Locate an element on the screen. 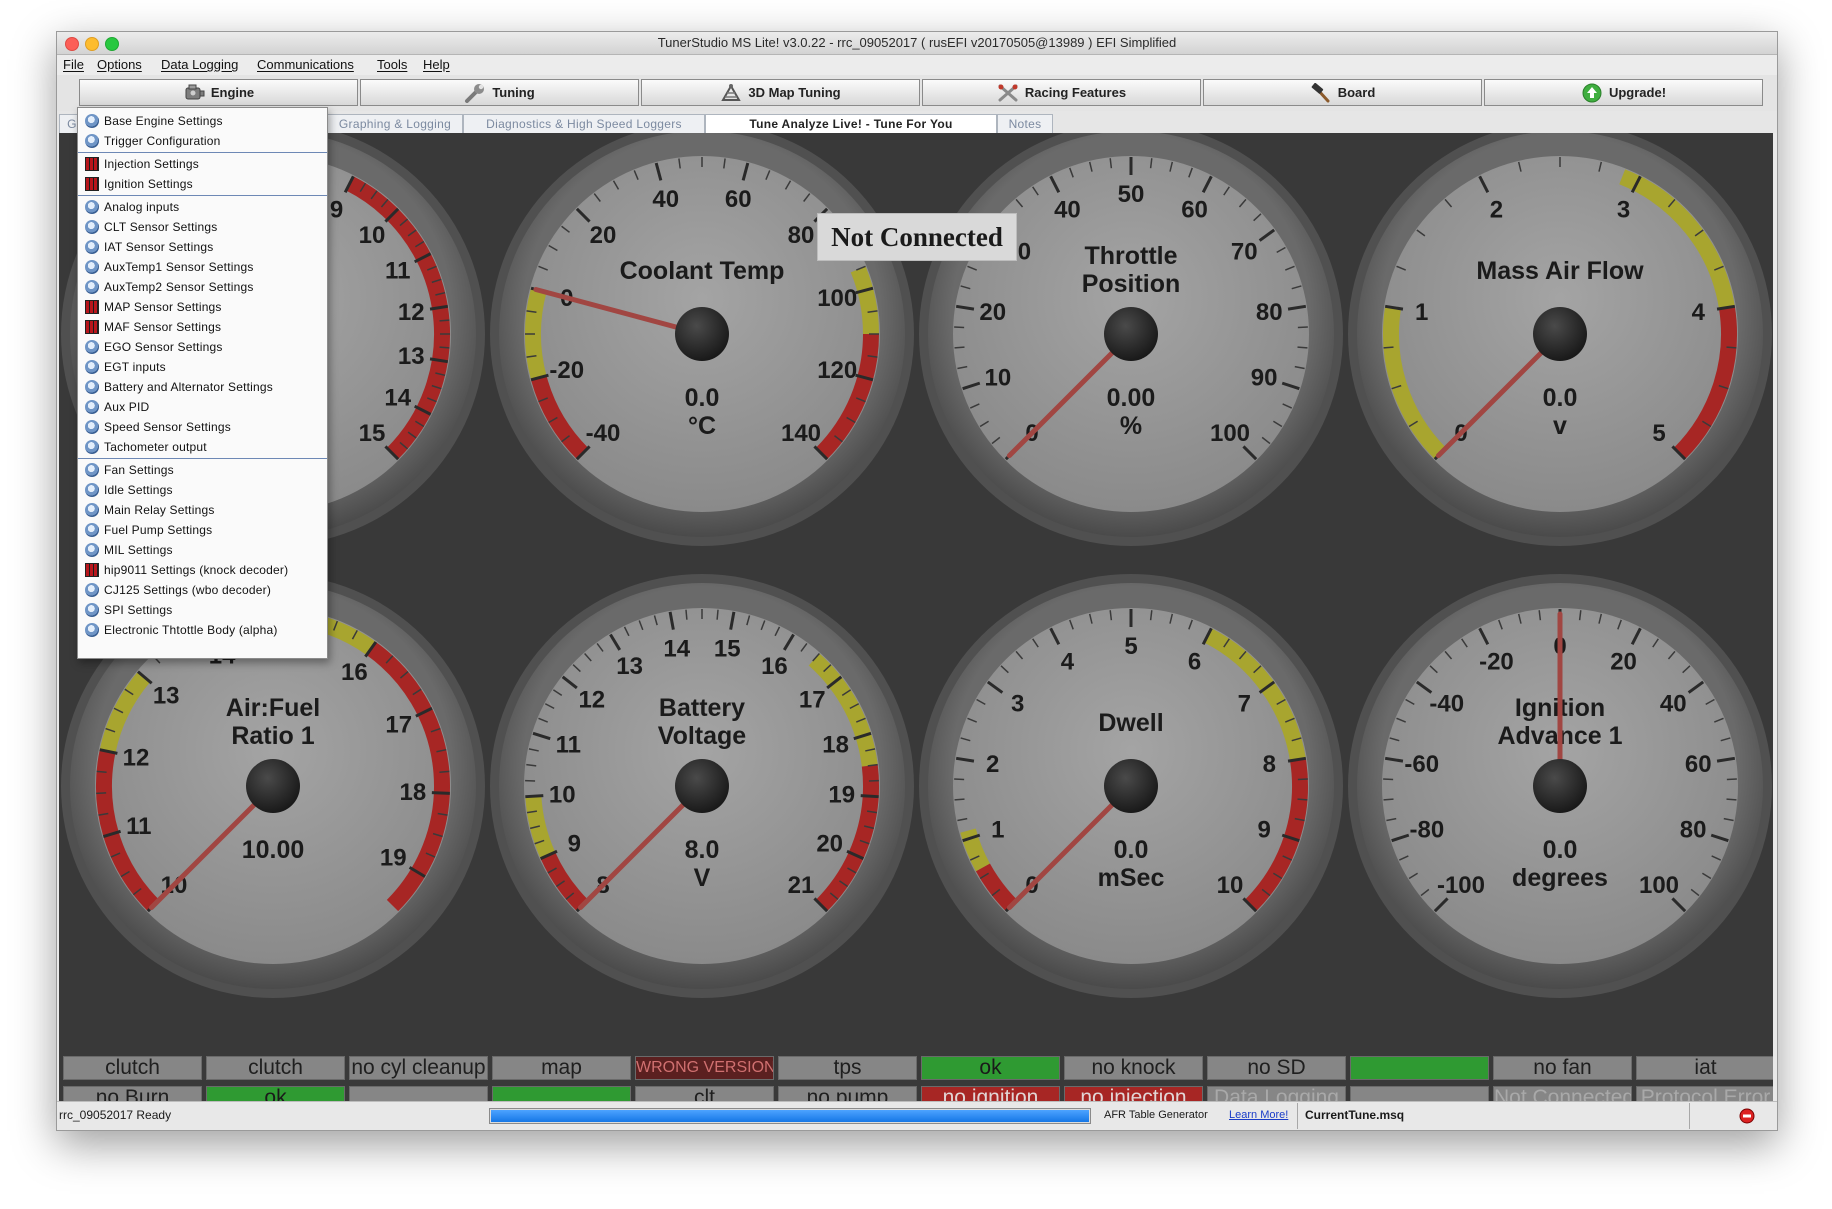 The image size is (1832, 1209). engine-menu-item: Speed Sensor Settings is located at coordinates (202, 427).